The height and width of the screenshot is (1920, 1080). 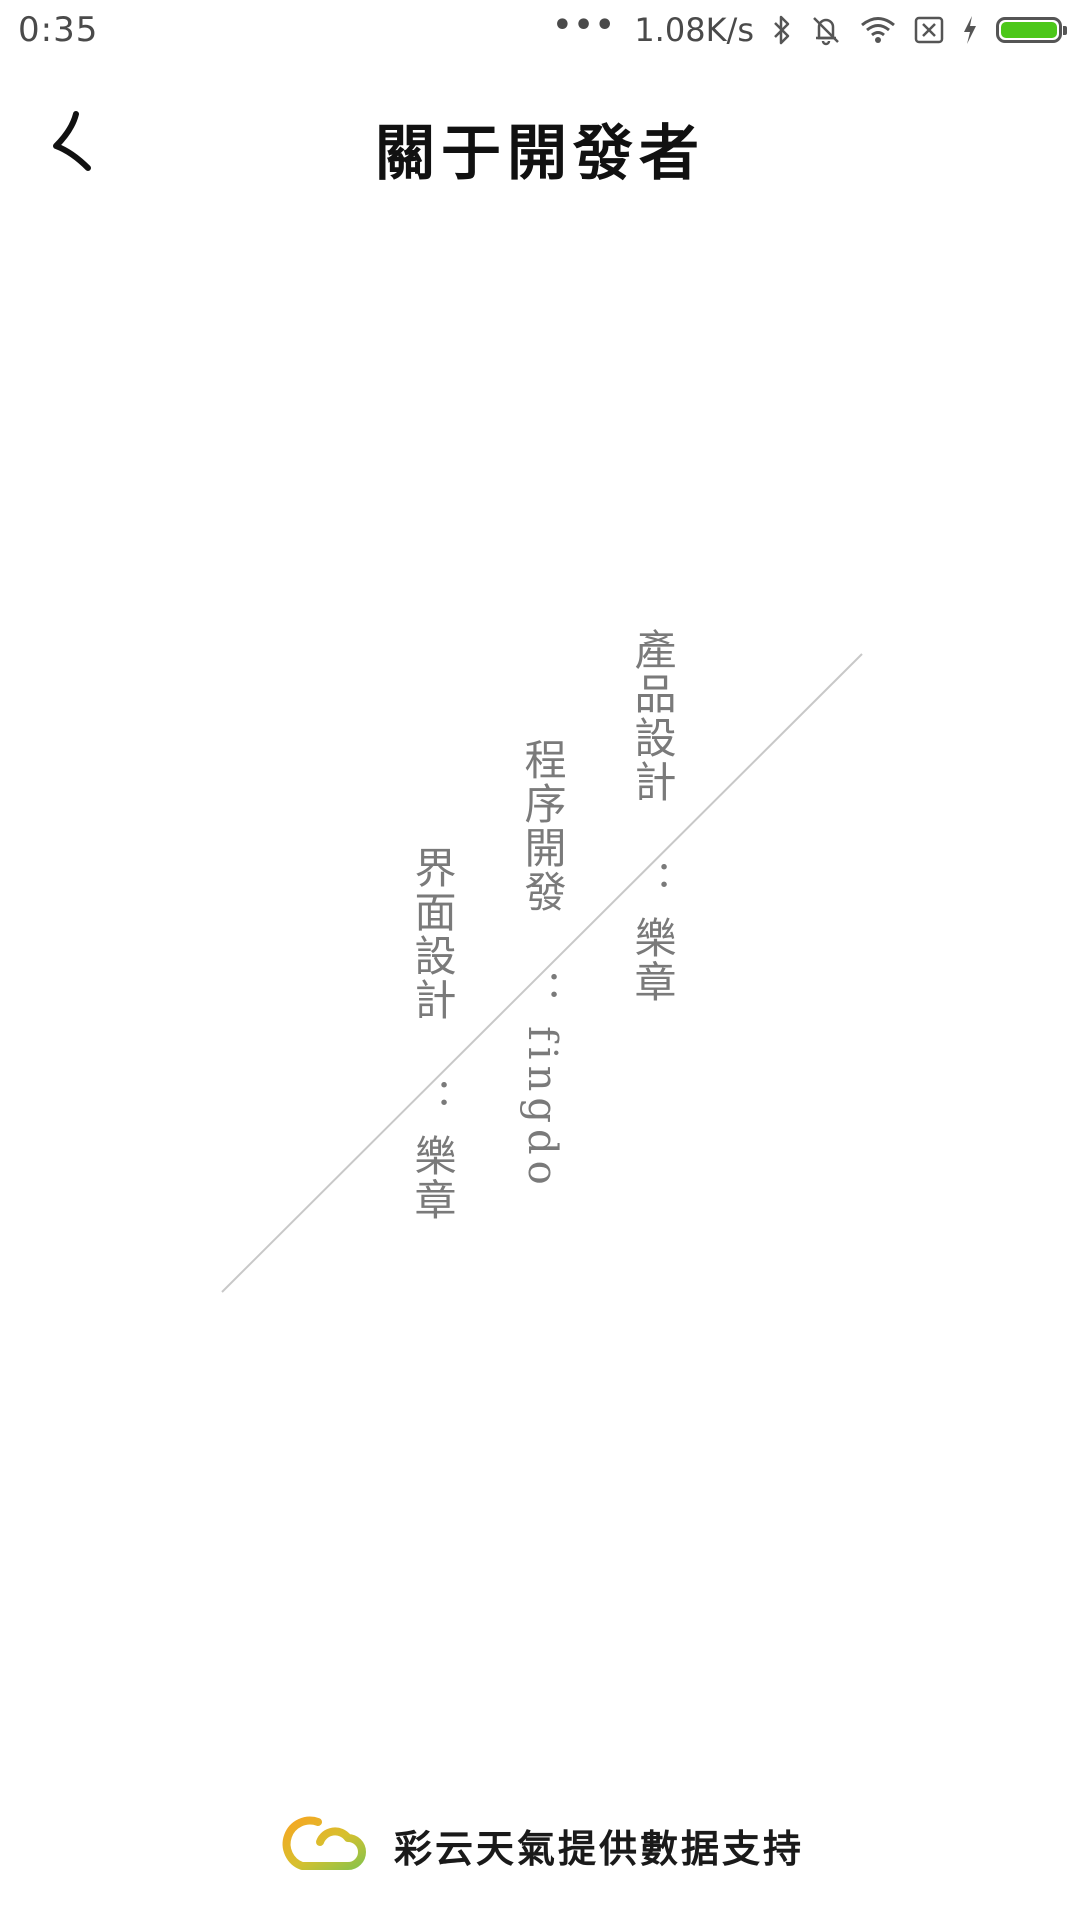 What do you see at coordinates (58, 30) in the screenshot?
I see `status-time: 0:35` at bounding box center [58, 30].